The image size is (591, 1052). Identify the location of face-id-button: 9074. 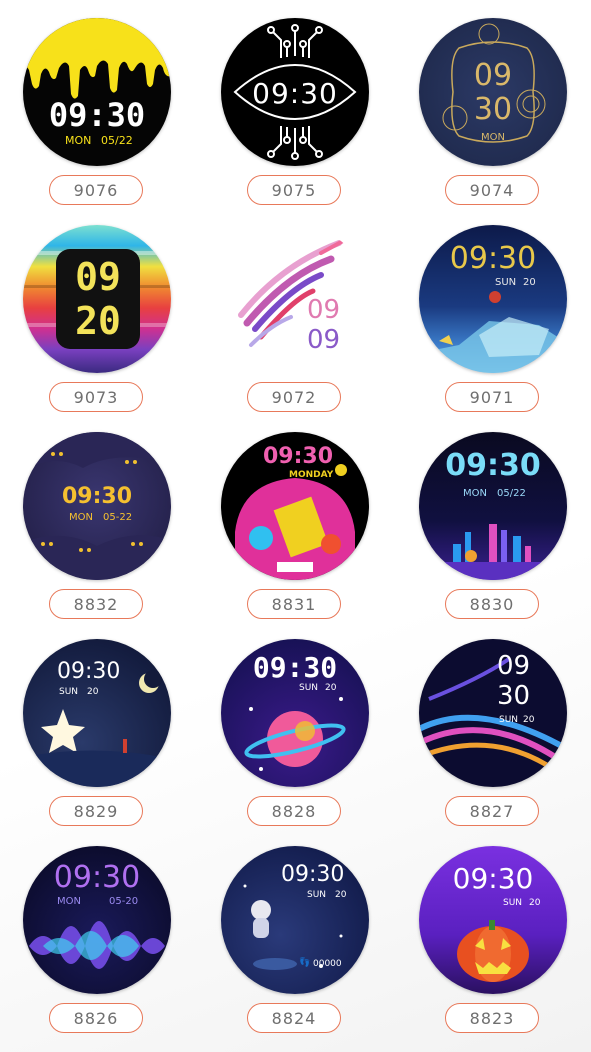
(492, 190).